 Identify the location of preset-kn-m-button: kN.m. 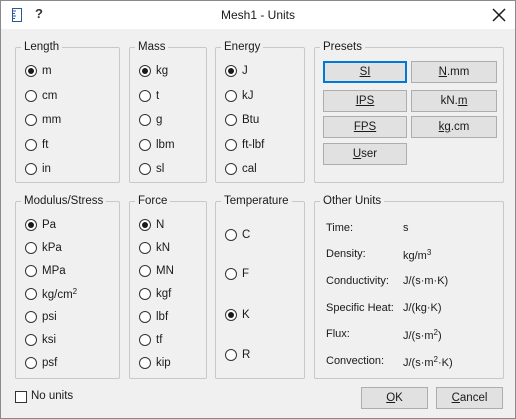
(454, 101).